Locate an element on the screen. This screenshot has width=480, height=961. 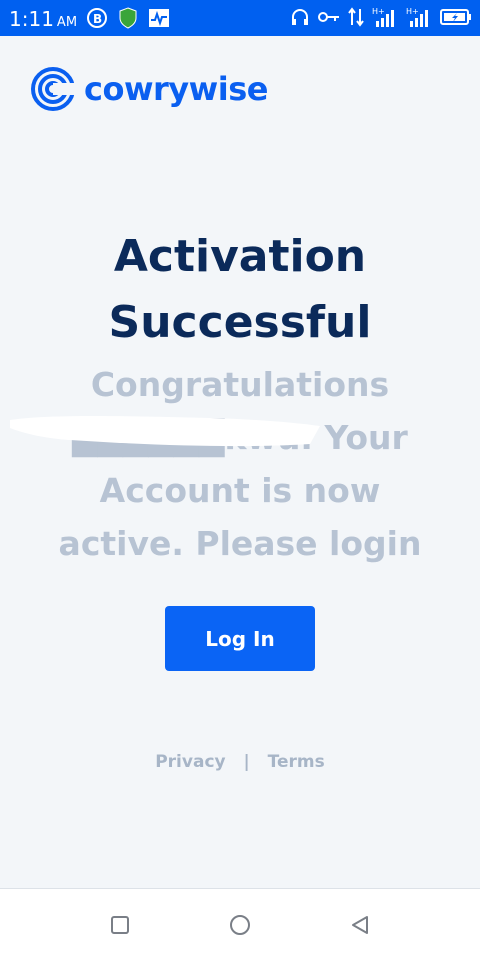
status-bar: 1:11 AM B H+ H+ is located at coordinates (240, 18).